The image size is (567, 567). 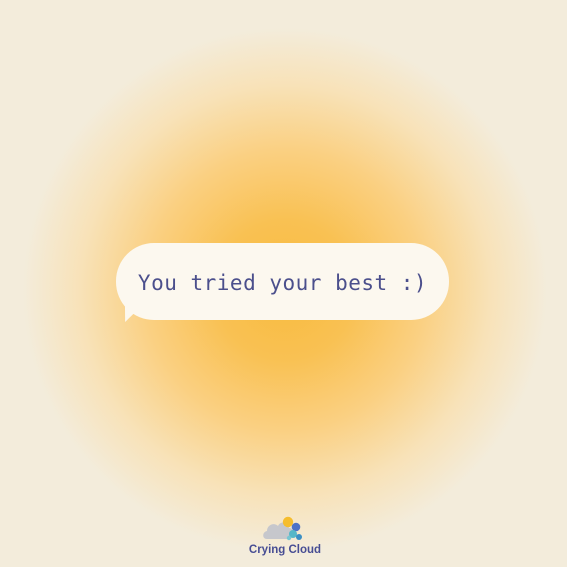 I want to click on message-text: You tried your best :), so click(x=282, y=282).